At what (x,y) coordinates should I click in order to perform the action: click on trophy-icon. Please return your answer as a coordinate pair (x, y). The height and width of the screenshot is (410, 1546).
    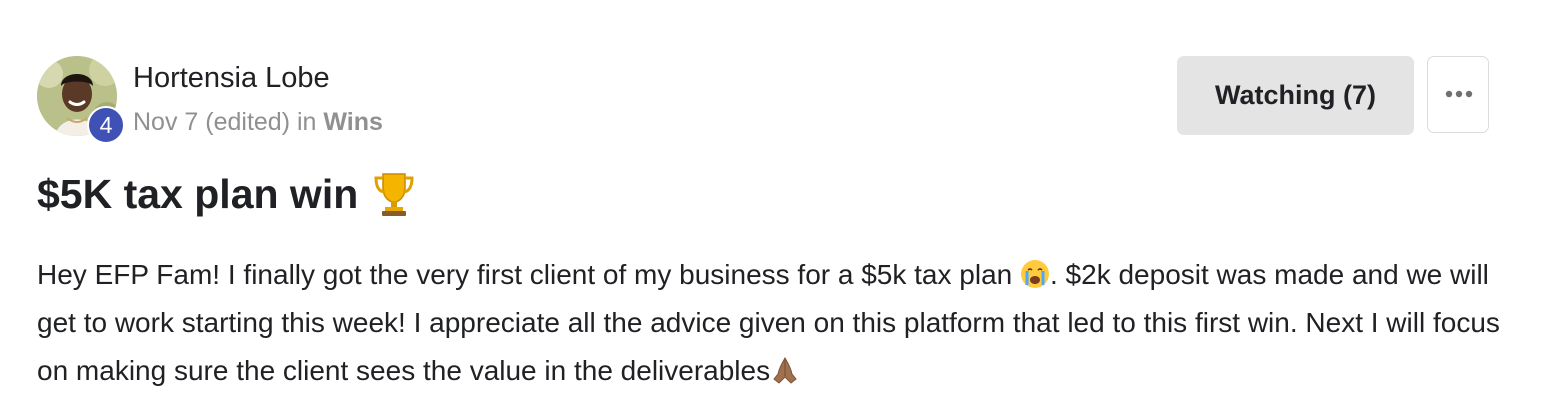
    Looking at the image, I should click on (394, 194).